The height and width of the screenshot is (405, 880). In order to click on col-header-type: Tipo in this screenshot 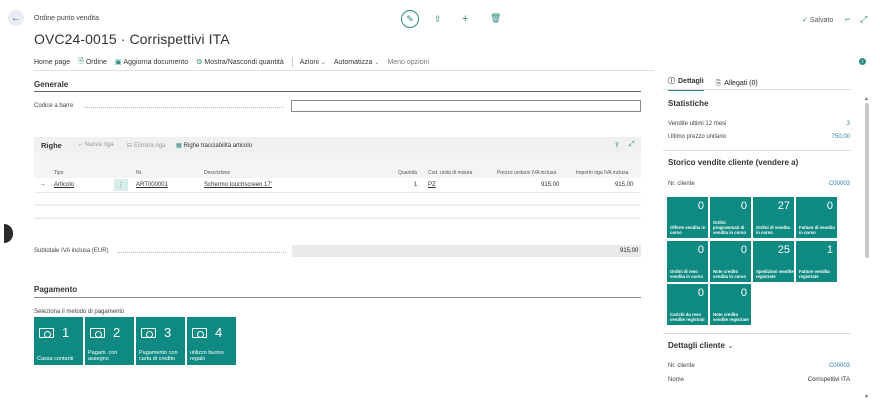, I will do `click(59, 173)`.